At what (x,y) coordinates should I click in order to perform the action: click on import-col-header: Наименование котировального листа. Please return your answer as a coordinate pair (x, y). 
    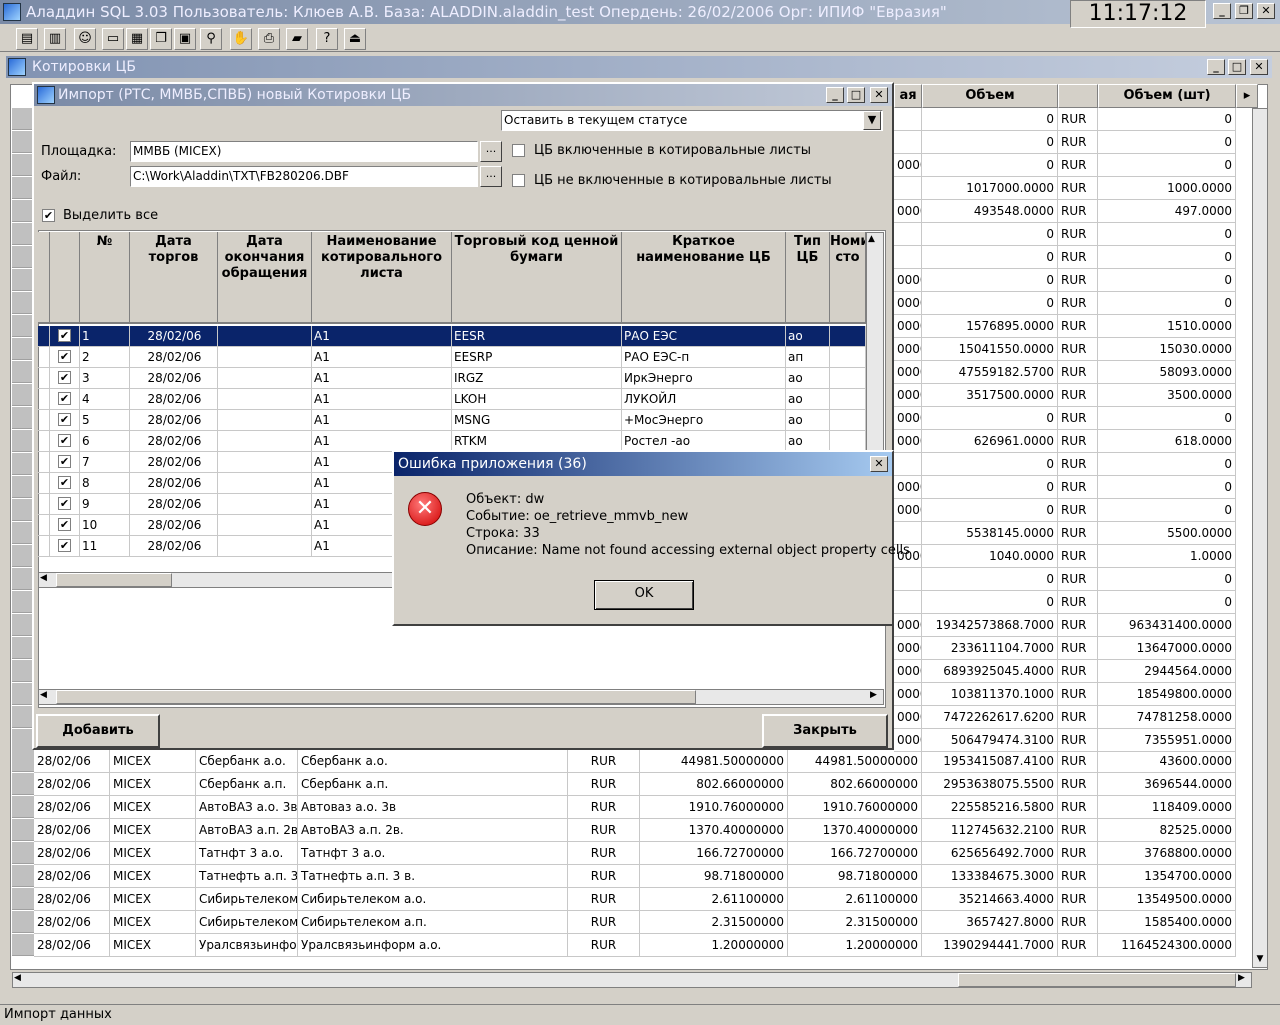
    Looking at the image, I should click on (382, 278).